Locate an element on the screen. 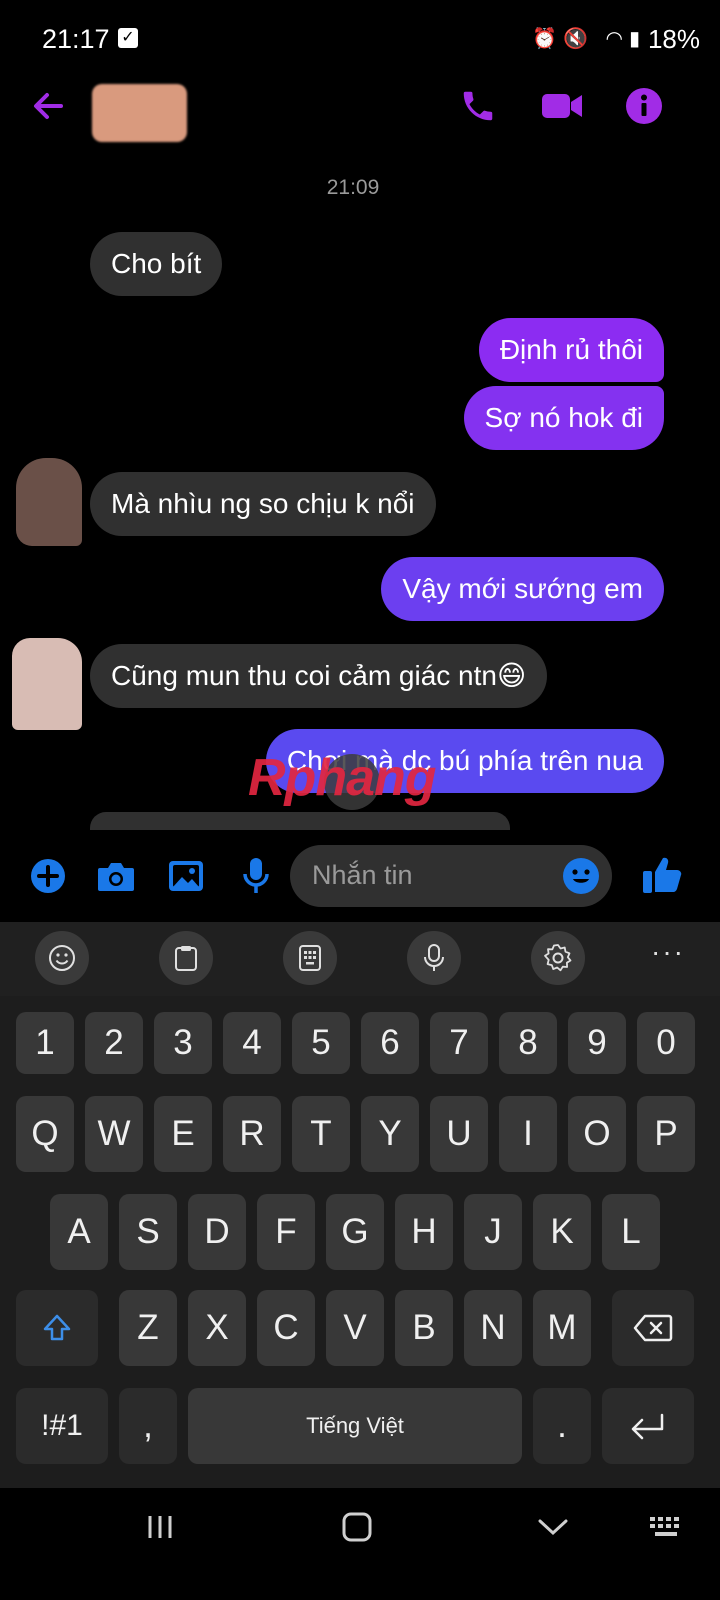  message-bubble-outgoing: Định rủ thôi is located at coordinates (571, 350).